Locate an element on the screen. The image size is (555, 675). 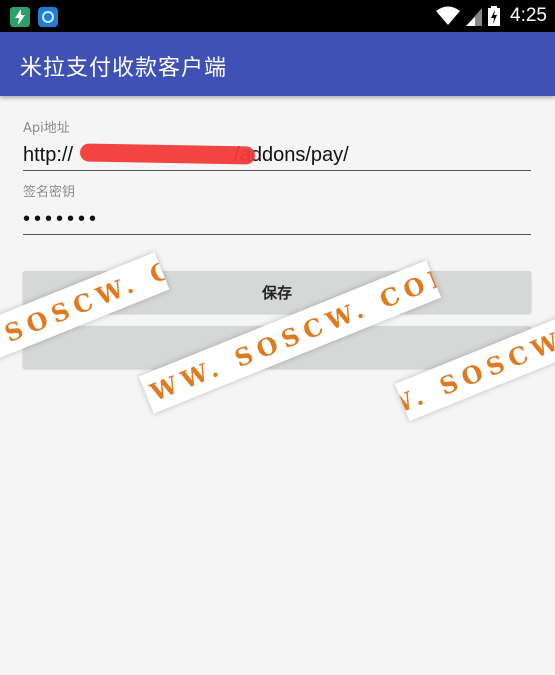
system-status-icons: 4:25 is located at coordinates (491, 16).